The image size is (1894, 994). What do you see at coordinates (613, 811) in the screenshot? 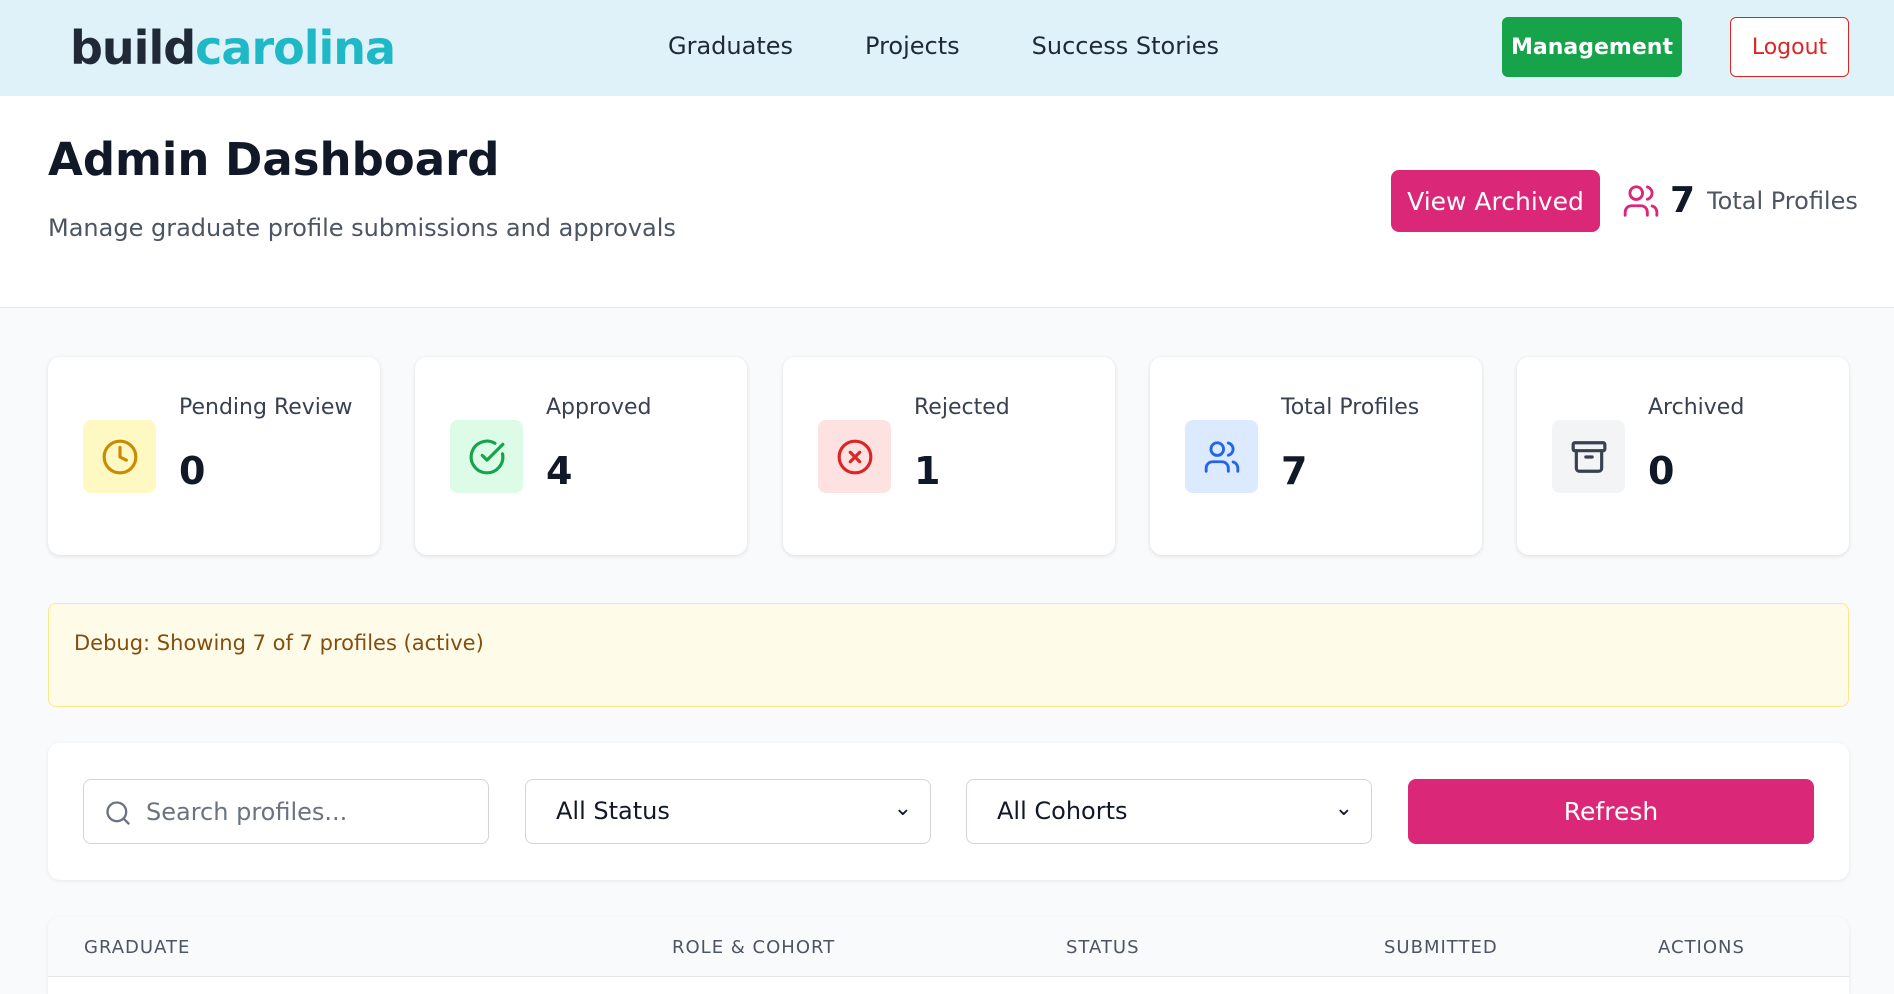
I see `status-select-value: All Status` at bounding box center [613, 811].